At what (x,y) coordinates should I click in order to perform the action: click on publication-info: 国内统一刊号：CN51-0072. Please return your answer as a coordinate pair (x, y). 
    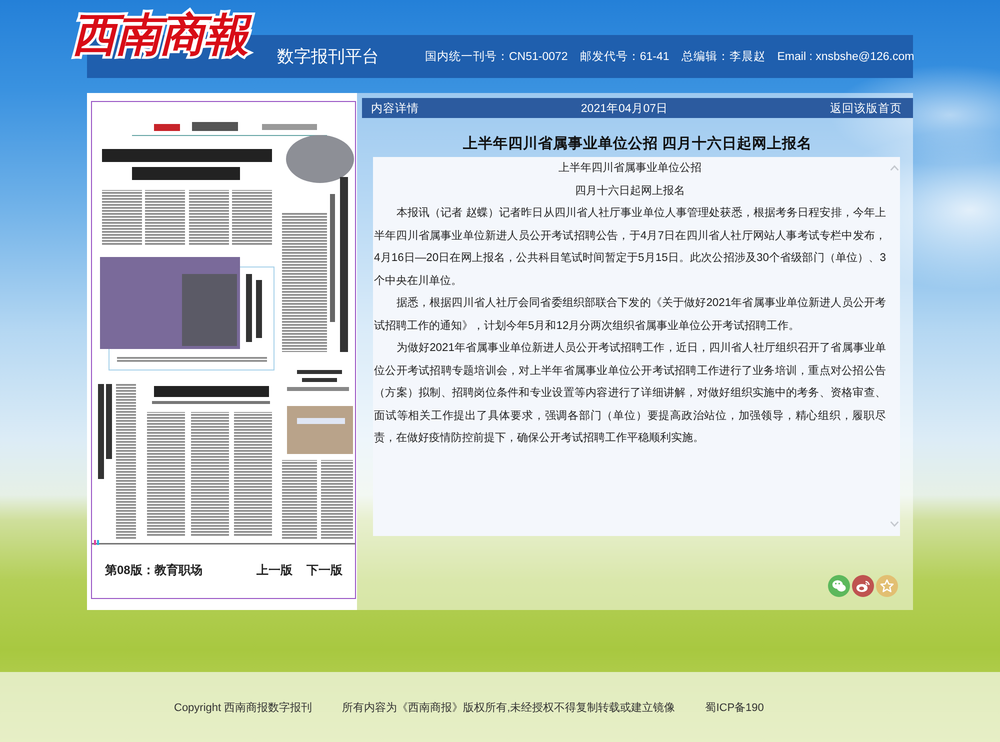
    Looking at the image, I should click on (496, 57).